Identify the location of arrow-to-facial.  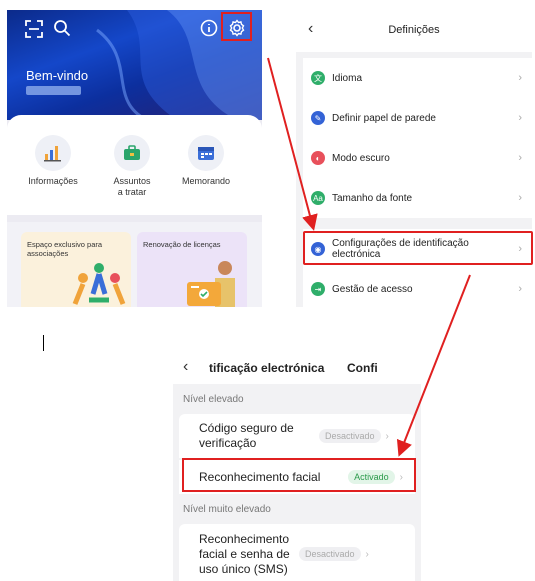
(433, 365).